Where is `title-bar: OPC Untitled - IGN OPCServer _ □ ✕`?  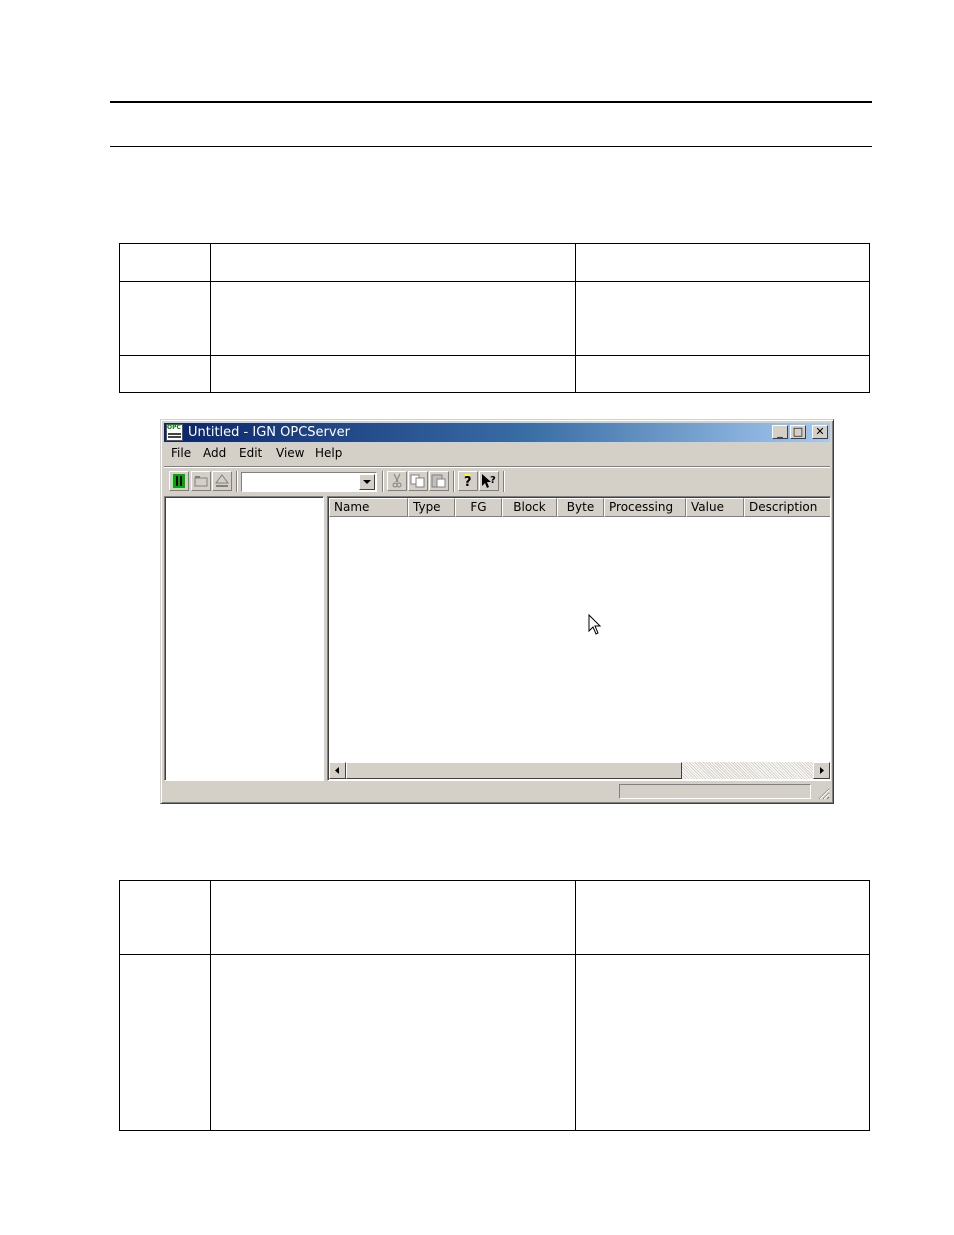
title-bar: OPC Untitled - IGN OPCServer _ □ ✕ is located at coordinates (497, 432).